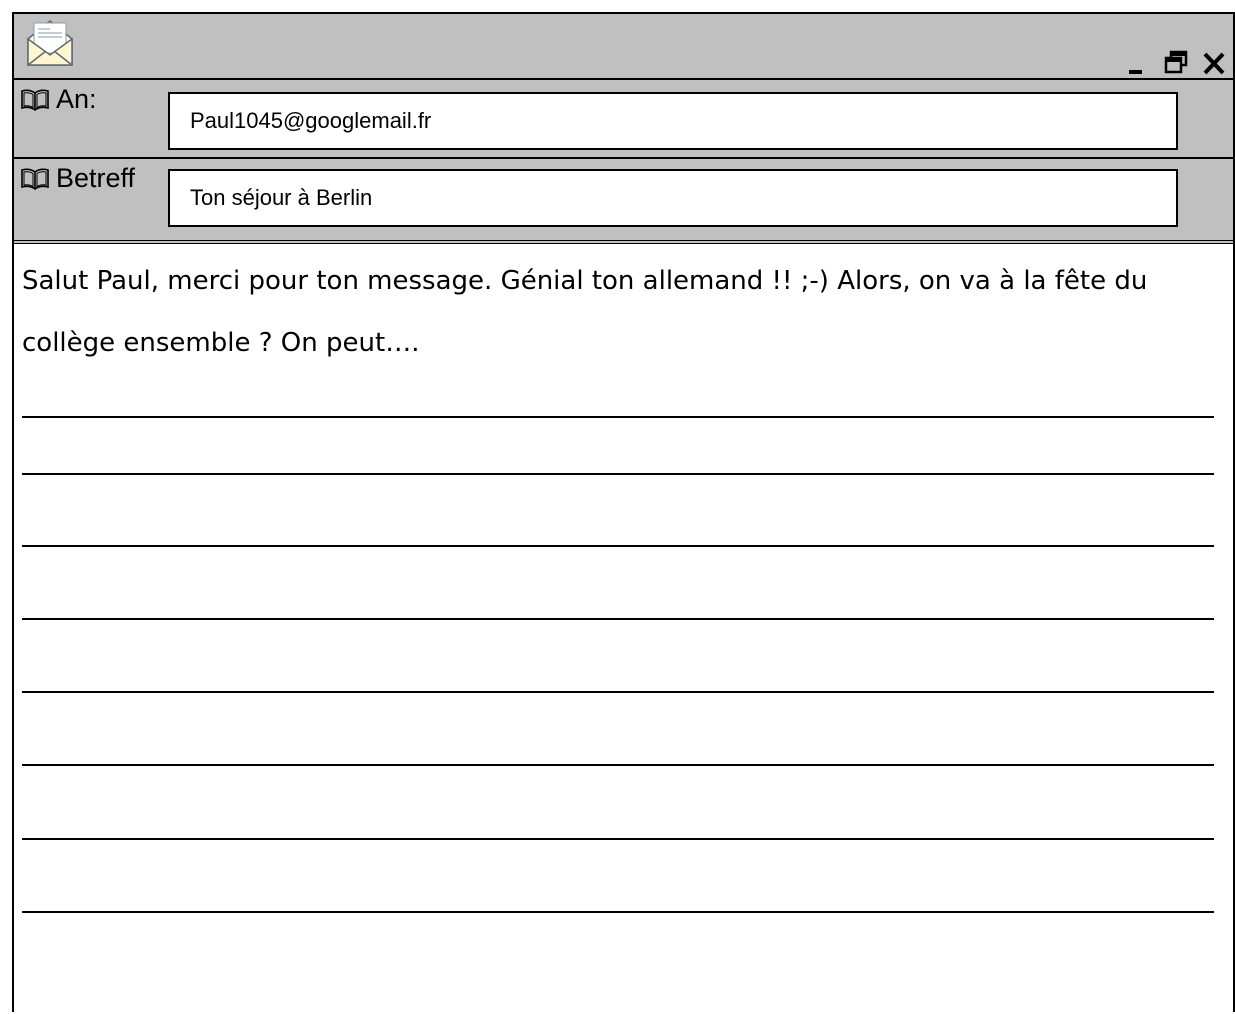  Describe the element at coordinates (623, 47) in the screenshot. I see `title-bar` at that location.